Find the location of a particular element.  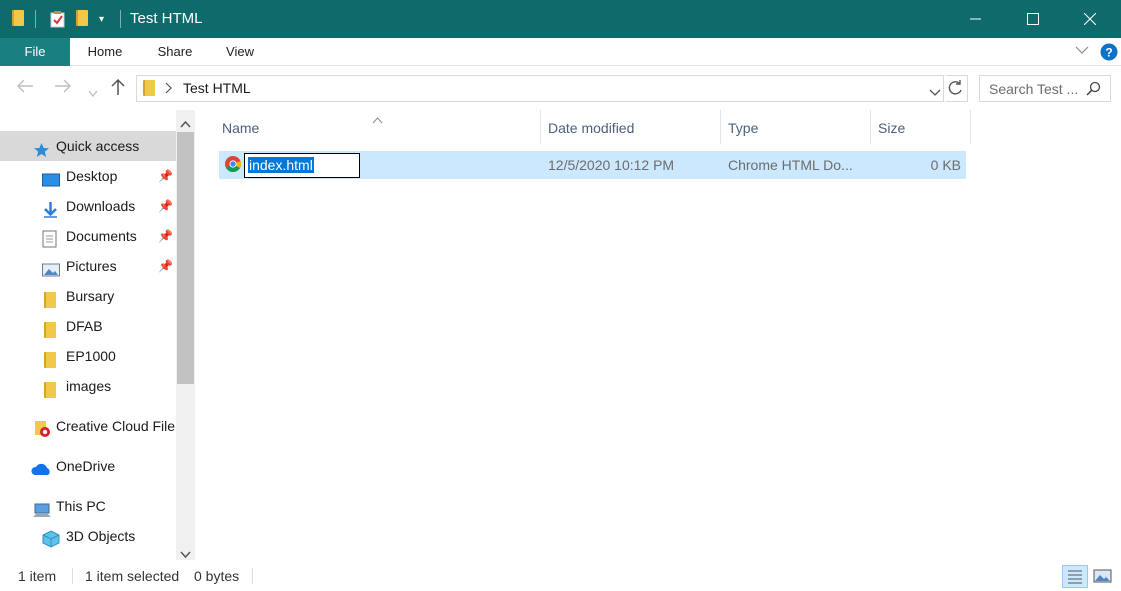

new-folder-icon is located at coordinates (84, 19).